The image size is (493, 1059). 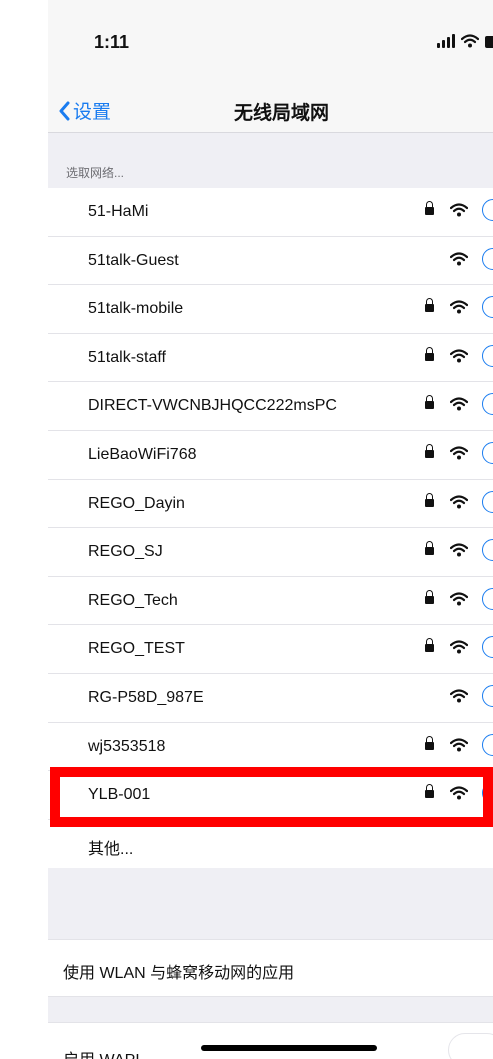 What do you see at coordinates (118, 211) in the screenshot?
I see `network-name: 51-HaMi` at bounding box center [118, 211].